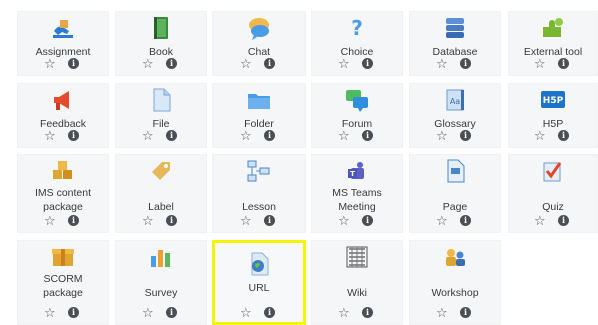 Image resolution: width=598 pixels, height=325 pixels. What do you see at coordinates (259, 264) in the screenshot?
I see `url-globe-icon` at bounding box center [259, 264].